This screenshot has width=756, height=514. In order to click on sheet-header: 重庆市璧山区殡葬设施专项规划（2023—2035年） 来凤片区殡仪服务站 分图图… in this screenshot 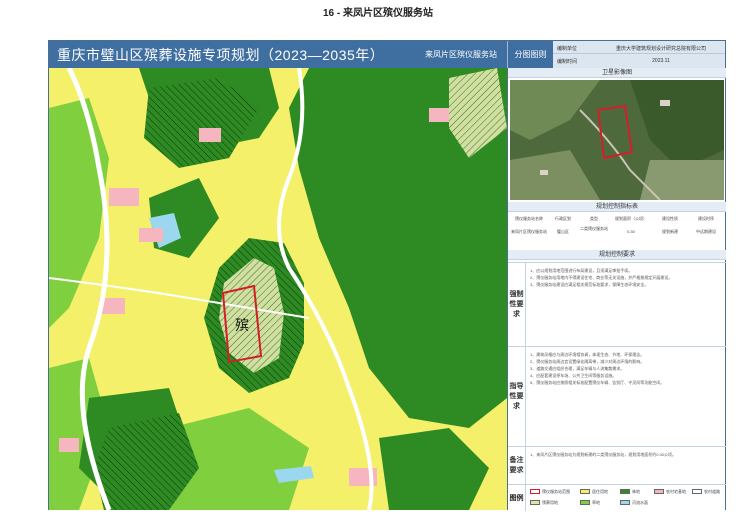, I will do `click(387, 54)`.